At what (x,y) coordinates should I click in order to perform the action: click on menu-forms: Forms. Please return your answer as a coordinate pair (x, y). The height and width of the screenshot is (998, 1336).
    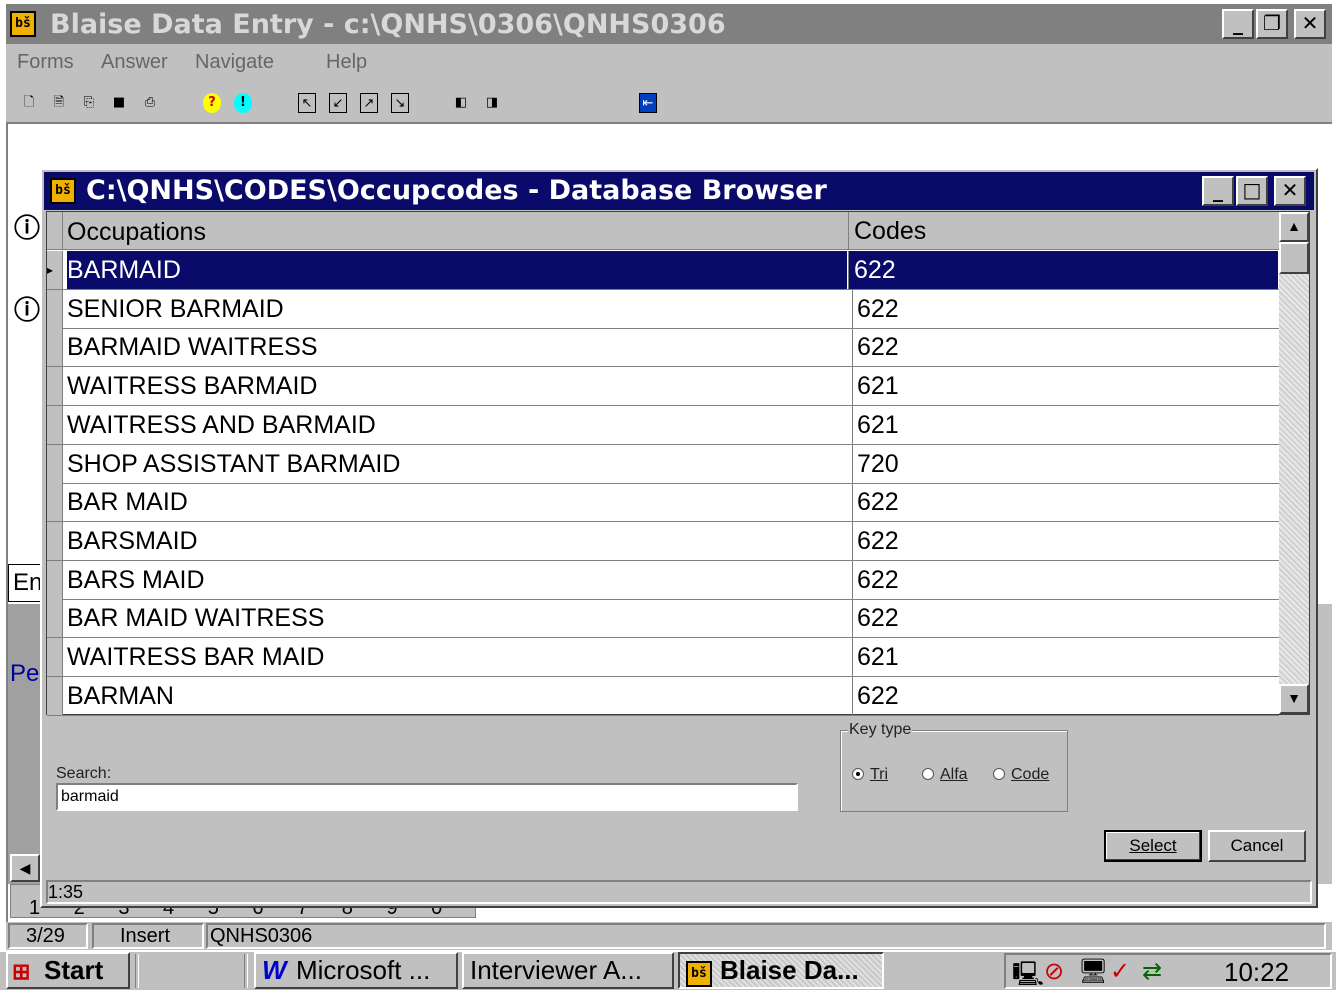
    Looking at the image, I should click on (45, 62).